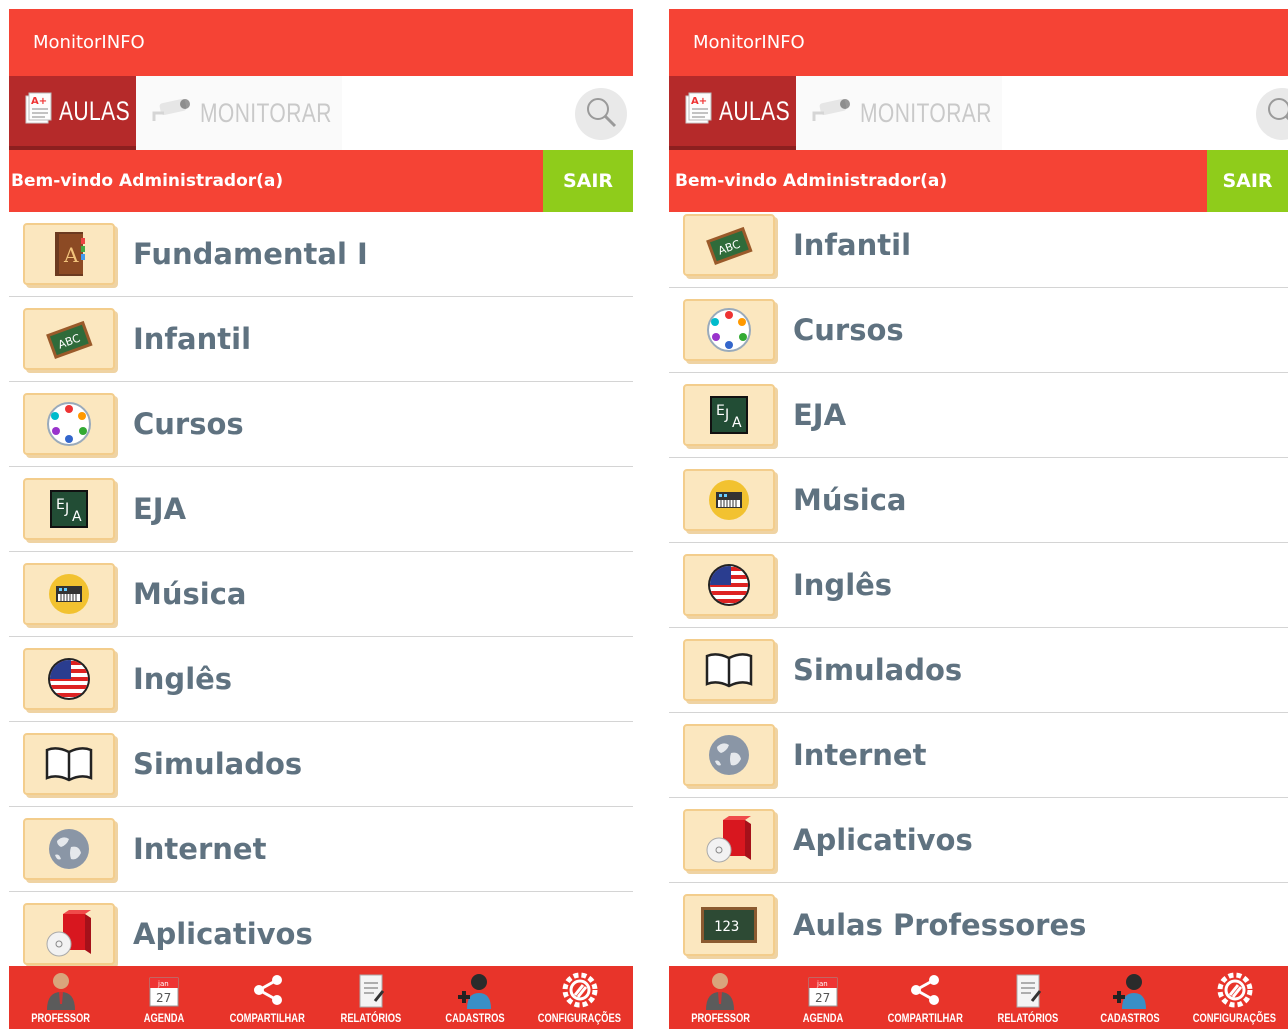  Describe the element at coordinates (729, 500) in the screenshot. I see `keyboard-icon` at that location.